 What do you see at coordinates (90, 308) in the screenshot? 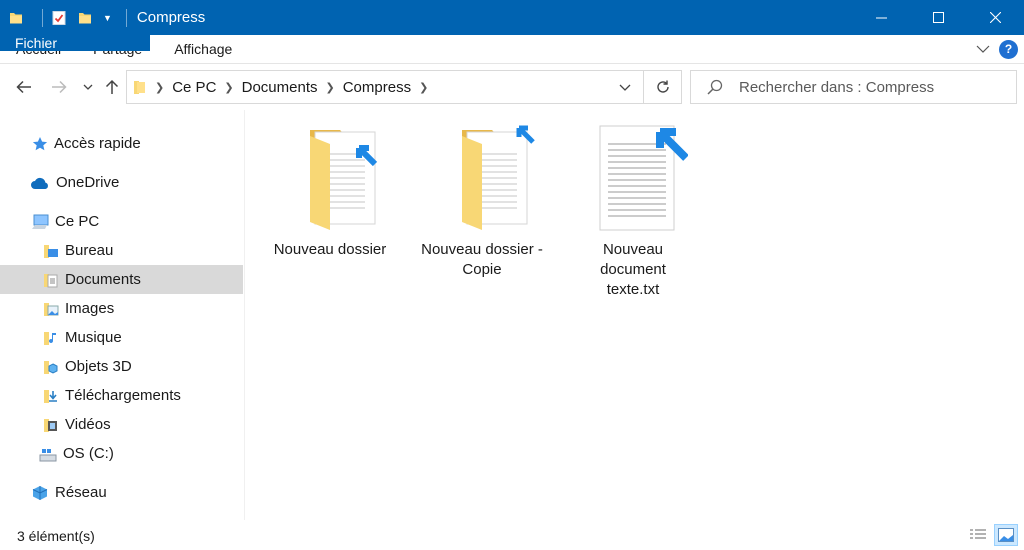
I see `sidebar-item-label: Images` at bounding box center [90, 308].